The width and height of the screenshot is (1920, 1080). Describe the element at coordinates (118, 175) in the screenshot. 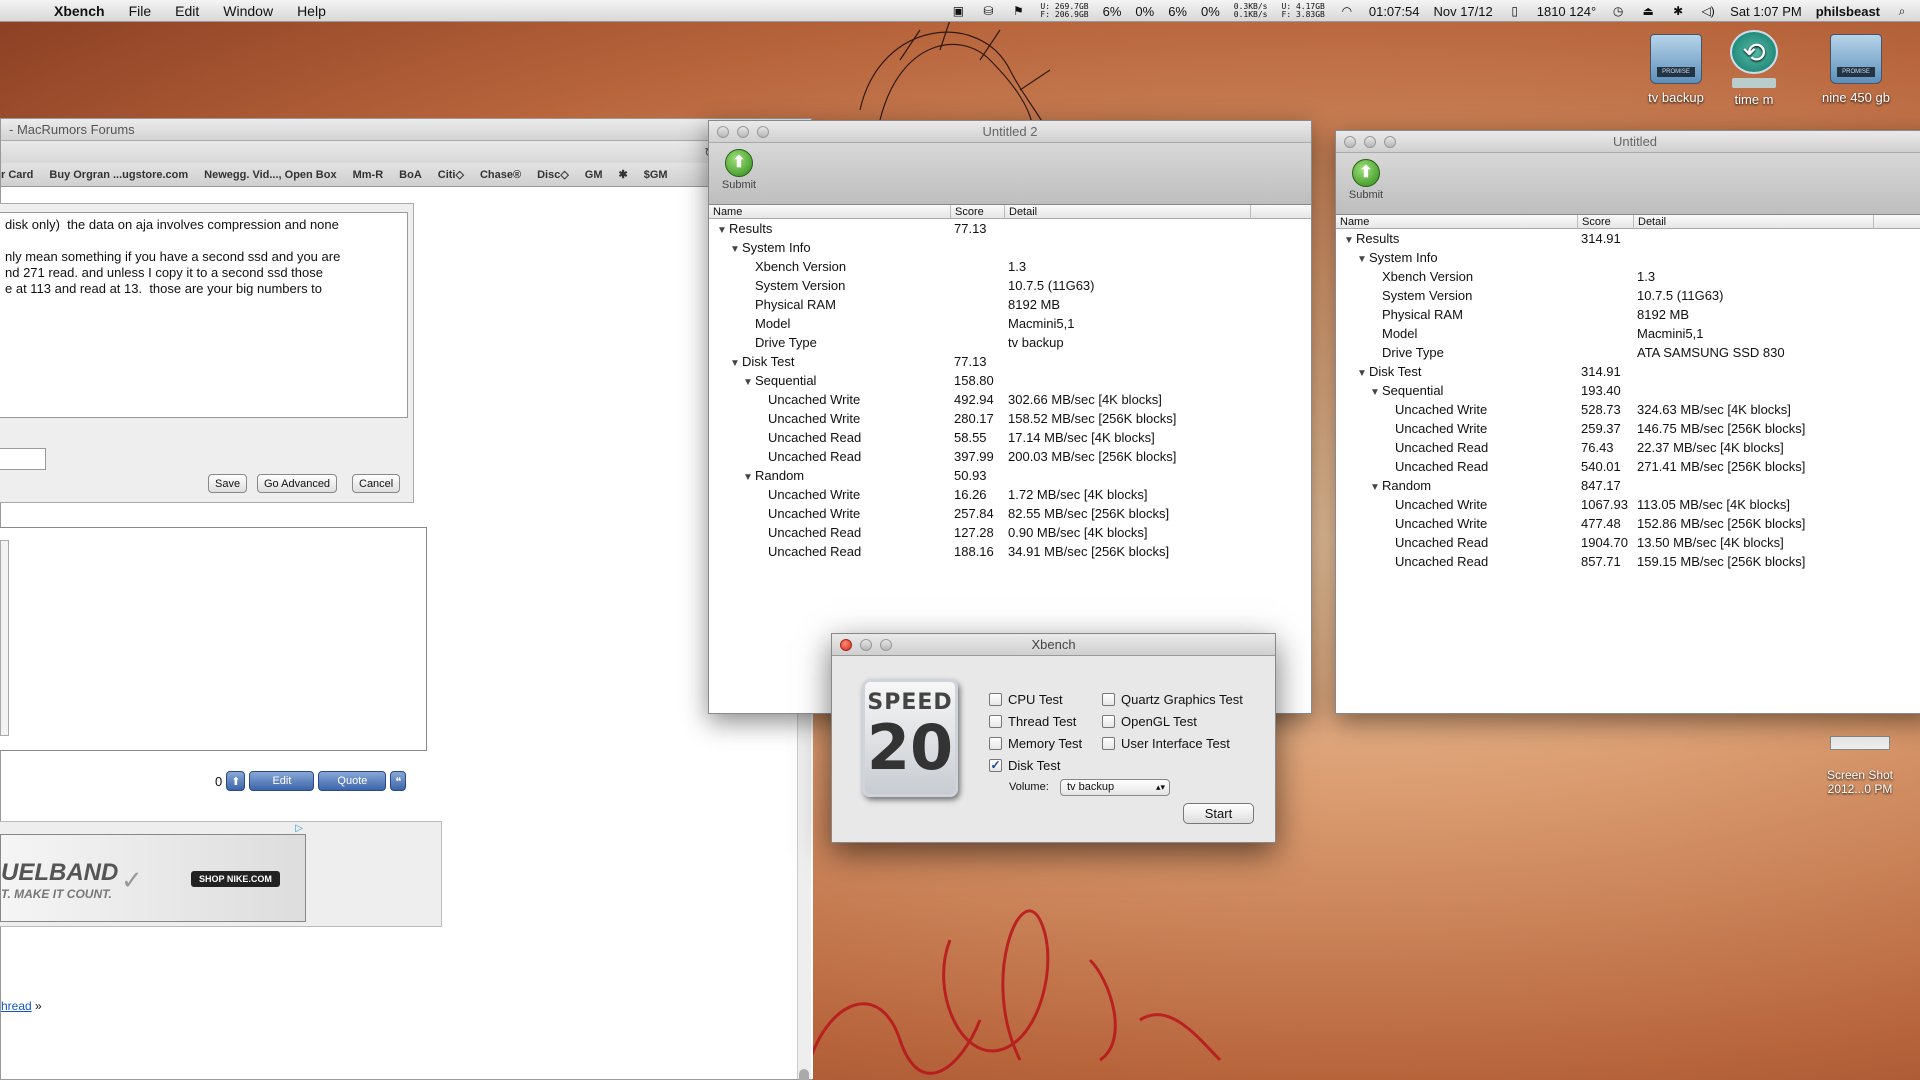

I see `bookmark-item: Buy Orgran ...ugstore.com` at that location.